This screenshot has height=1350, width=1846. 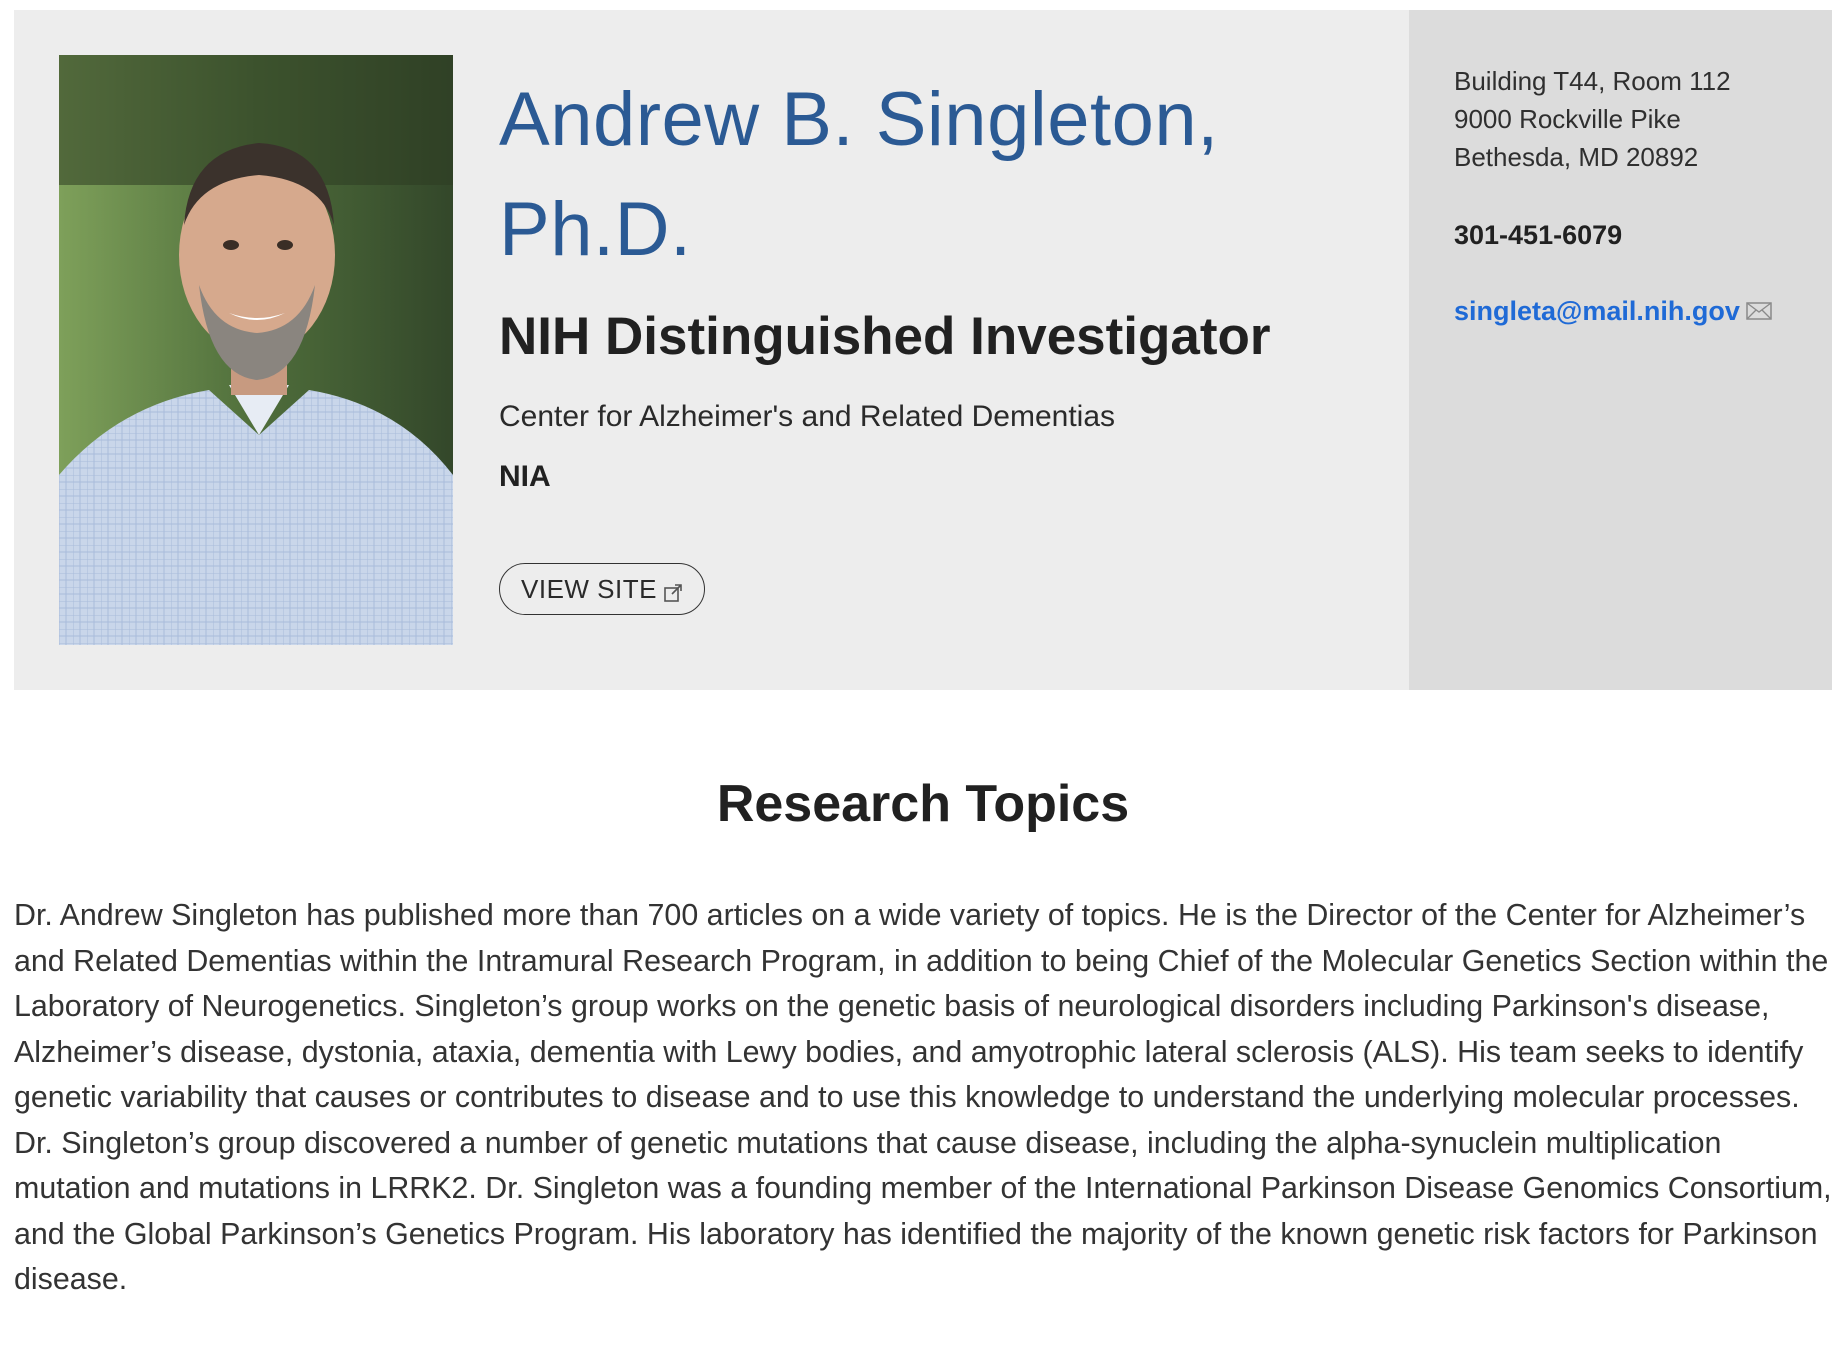 What do you see at coordinates (885, 336) in the screenshot?
I see `profile-title: NIH Distinguished Investigator` at bounding box center [885, 336].